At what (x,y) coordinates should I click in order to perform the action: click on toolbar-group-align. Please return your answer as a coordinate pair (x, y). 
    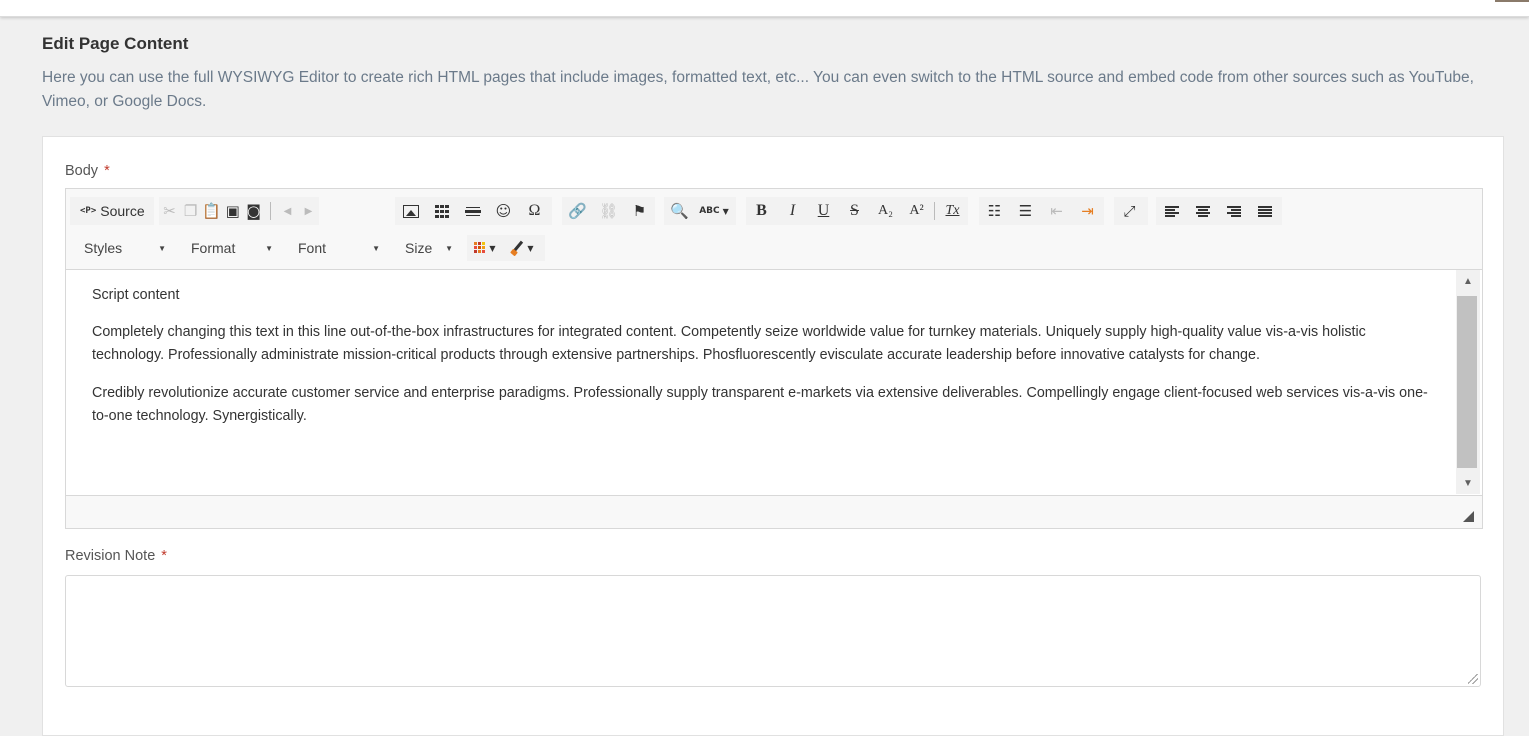
    Looking at the image, I should click on (1219, 211).